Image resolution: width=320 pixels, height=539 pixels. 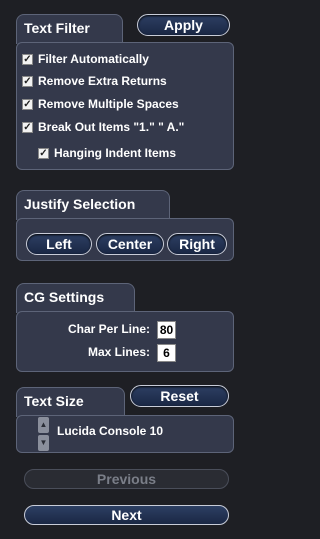 What do you see at coordinates (59, 244) in the screenshot?
I see `justify-left-button: Left` at bounding box center [59, 244].